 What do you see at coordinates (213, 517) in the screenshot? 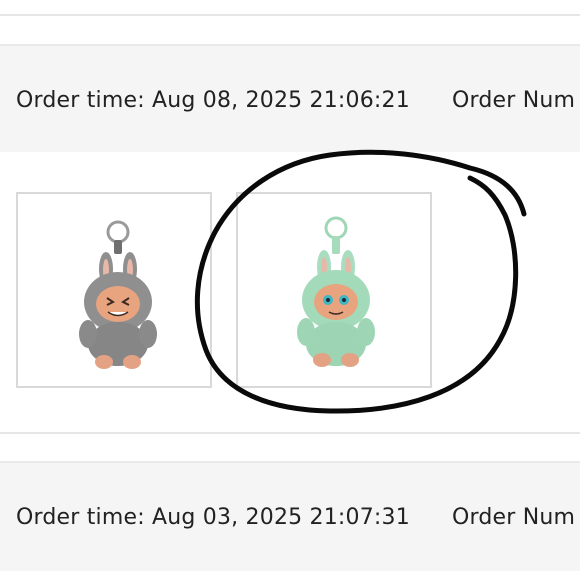
I see `order-time: Order time: Aug 03, 2025 21:07:31` at bounding box center [213, 517].